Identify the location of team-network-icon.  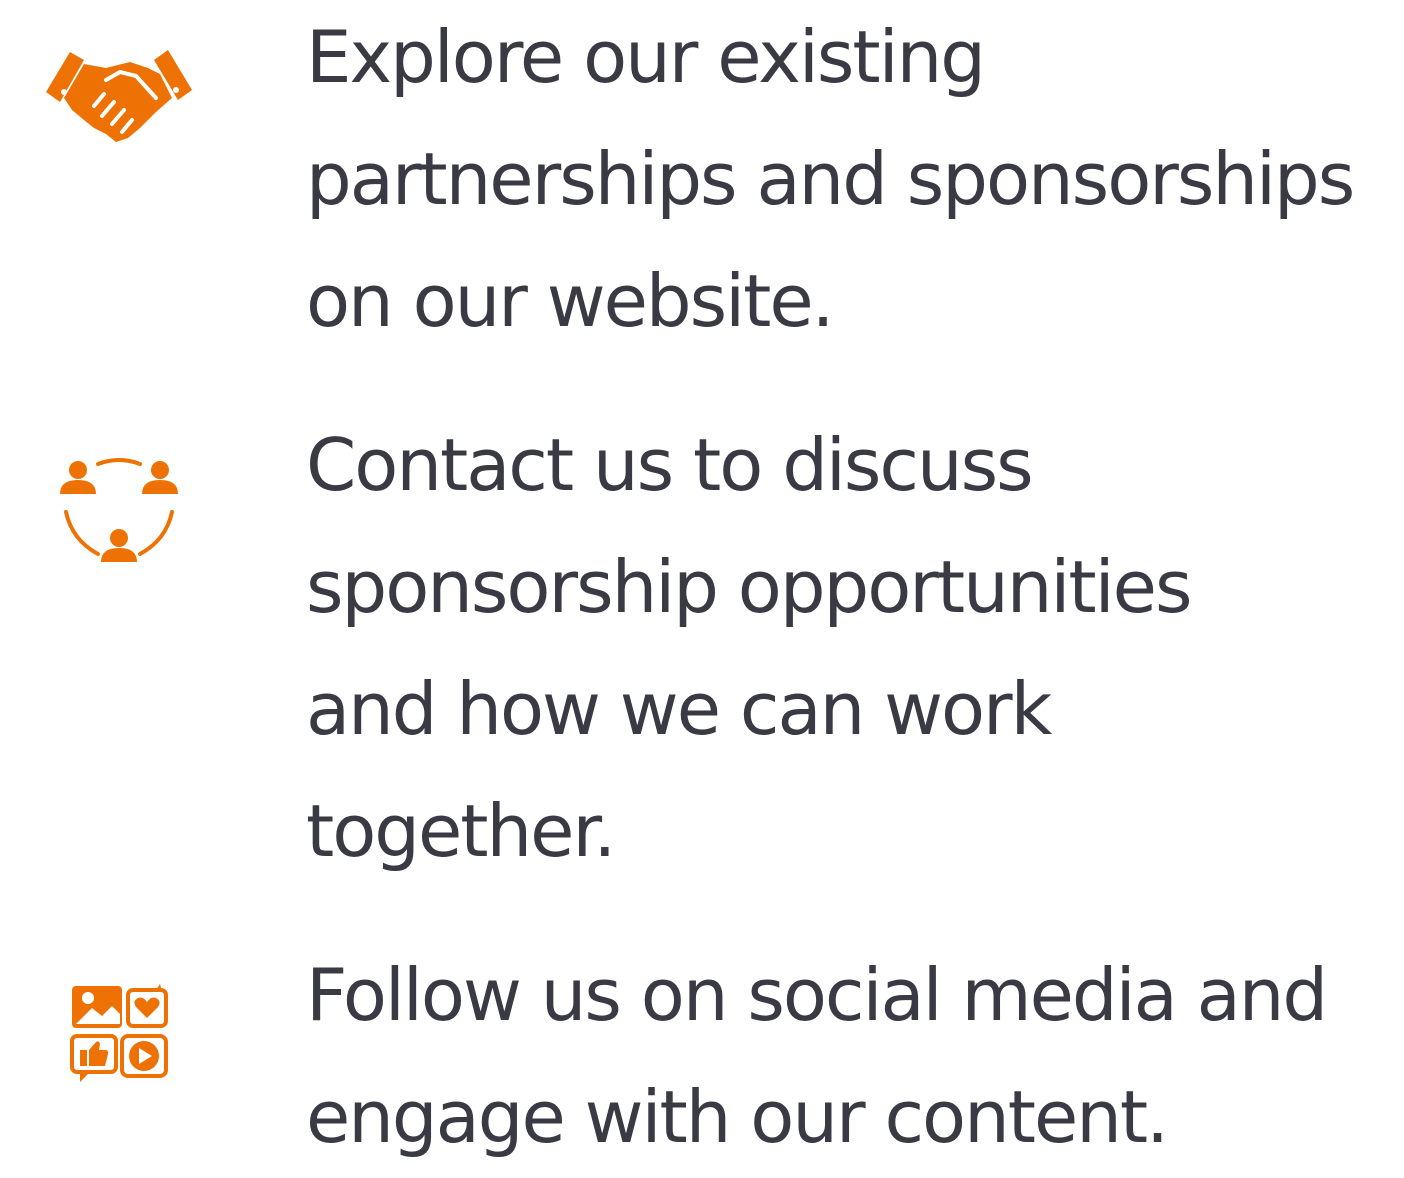
(119, 510).